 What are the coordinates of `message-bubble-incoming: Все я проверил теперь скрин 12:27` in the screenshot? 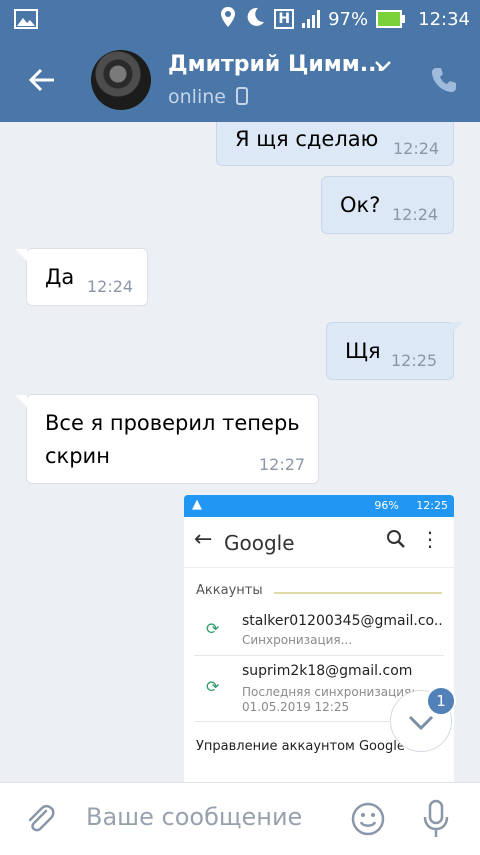 It's located at (167, 439).